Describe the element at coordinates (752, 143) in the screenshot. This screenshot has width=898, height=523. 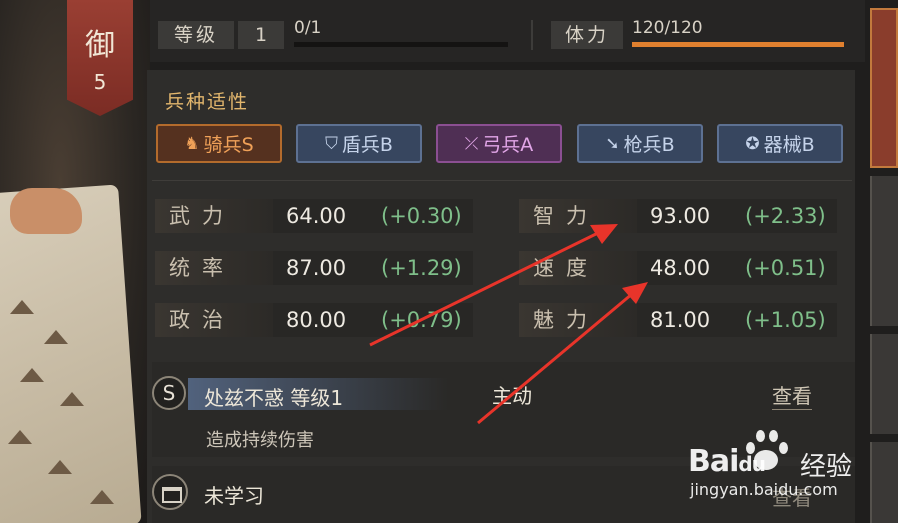
I see `siege-icon: ✪` at that location.